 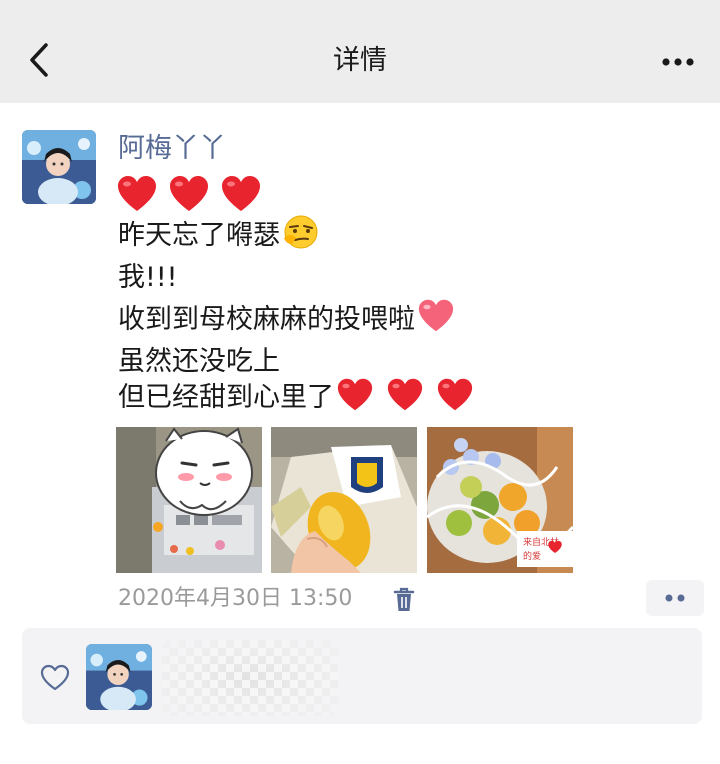 What do you see at coordinates (362, 676) in the screenshot?
I see `likes-panel` at bounding box center [362, 676].